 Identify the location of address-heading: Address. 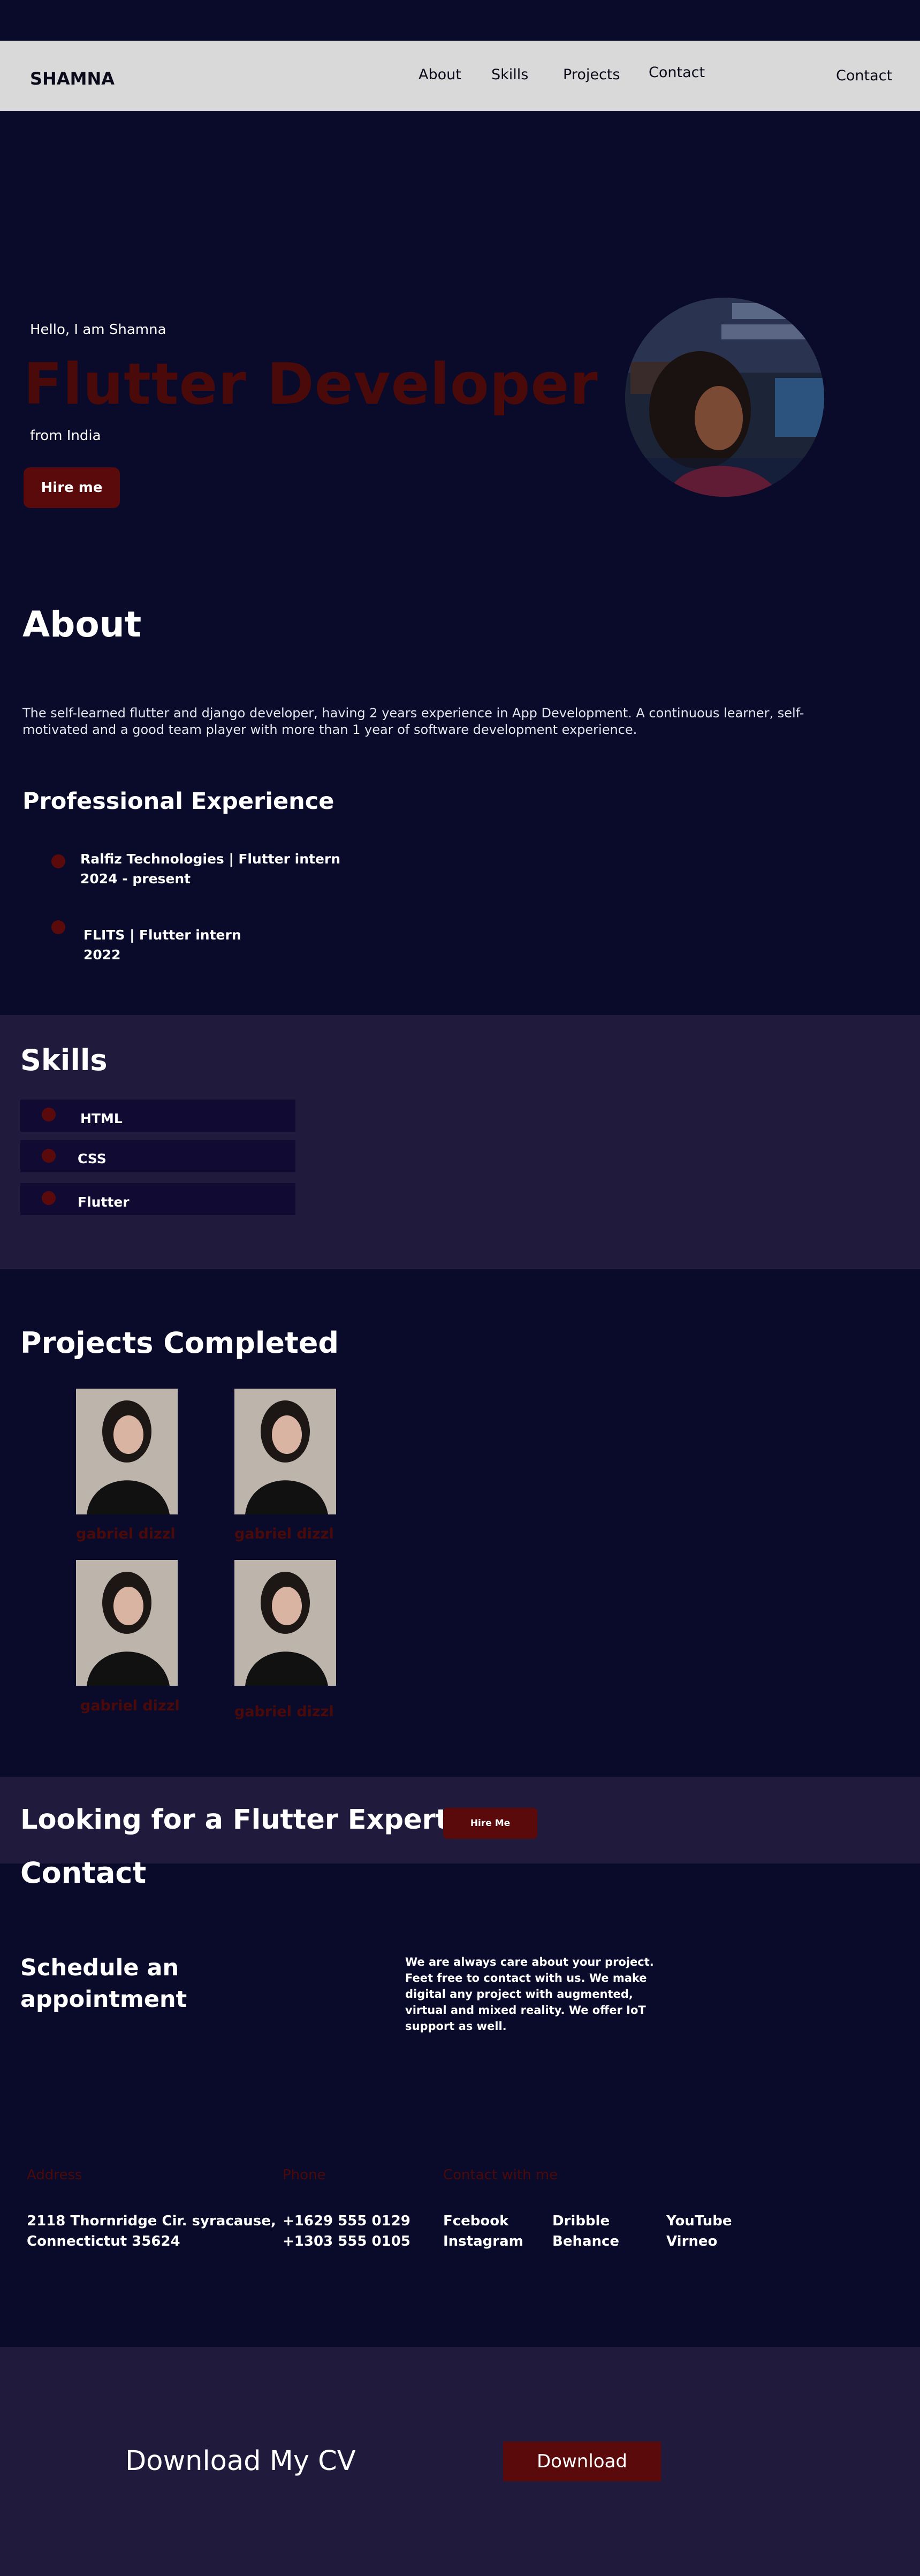
(54, 2175).